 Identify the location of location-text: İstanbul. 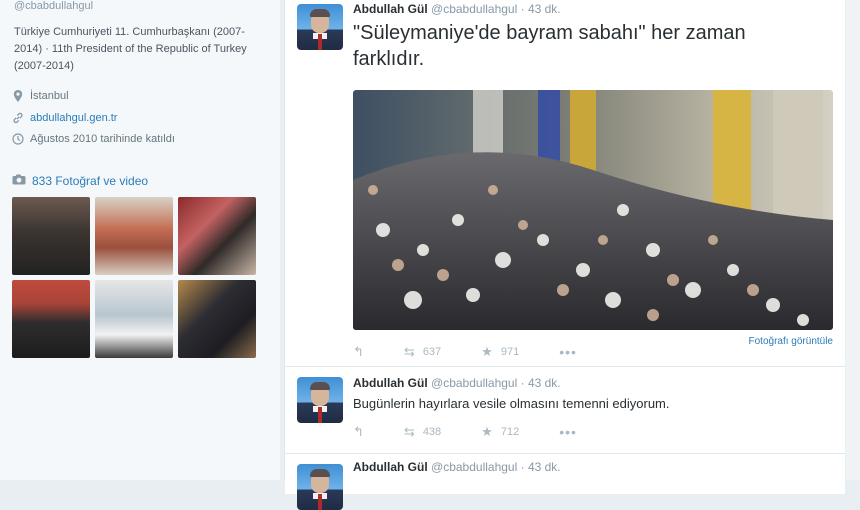
(49, 96).